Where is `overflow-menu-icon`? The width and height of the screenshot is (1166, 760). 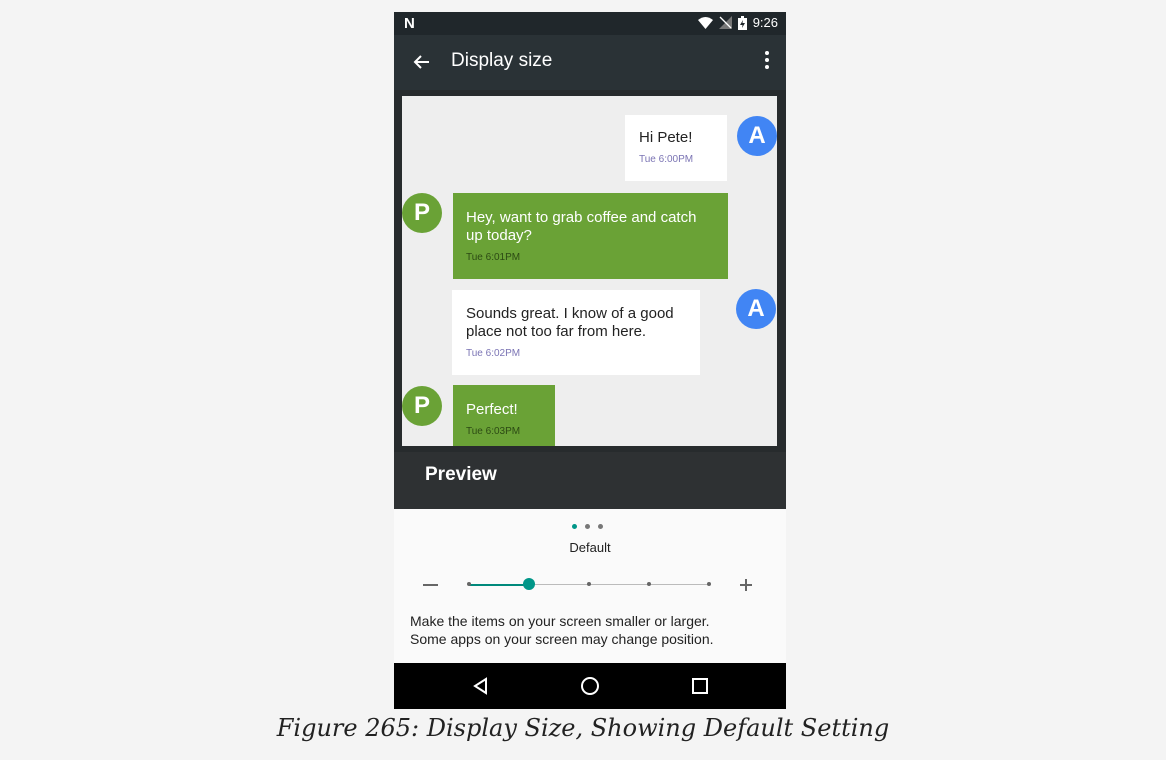
overflow-menu-icon is located at coordinates (767, 60).